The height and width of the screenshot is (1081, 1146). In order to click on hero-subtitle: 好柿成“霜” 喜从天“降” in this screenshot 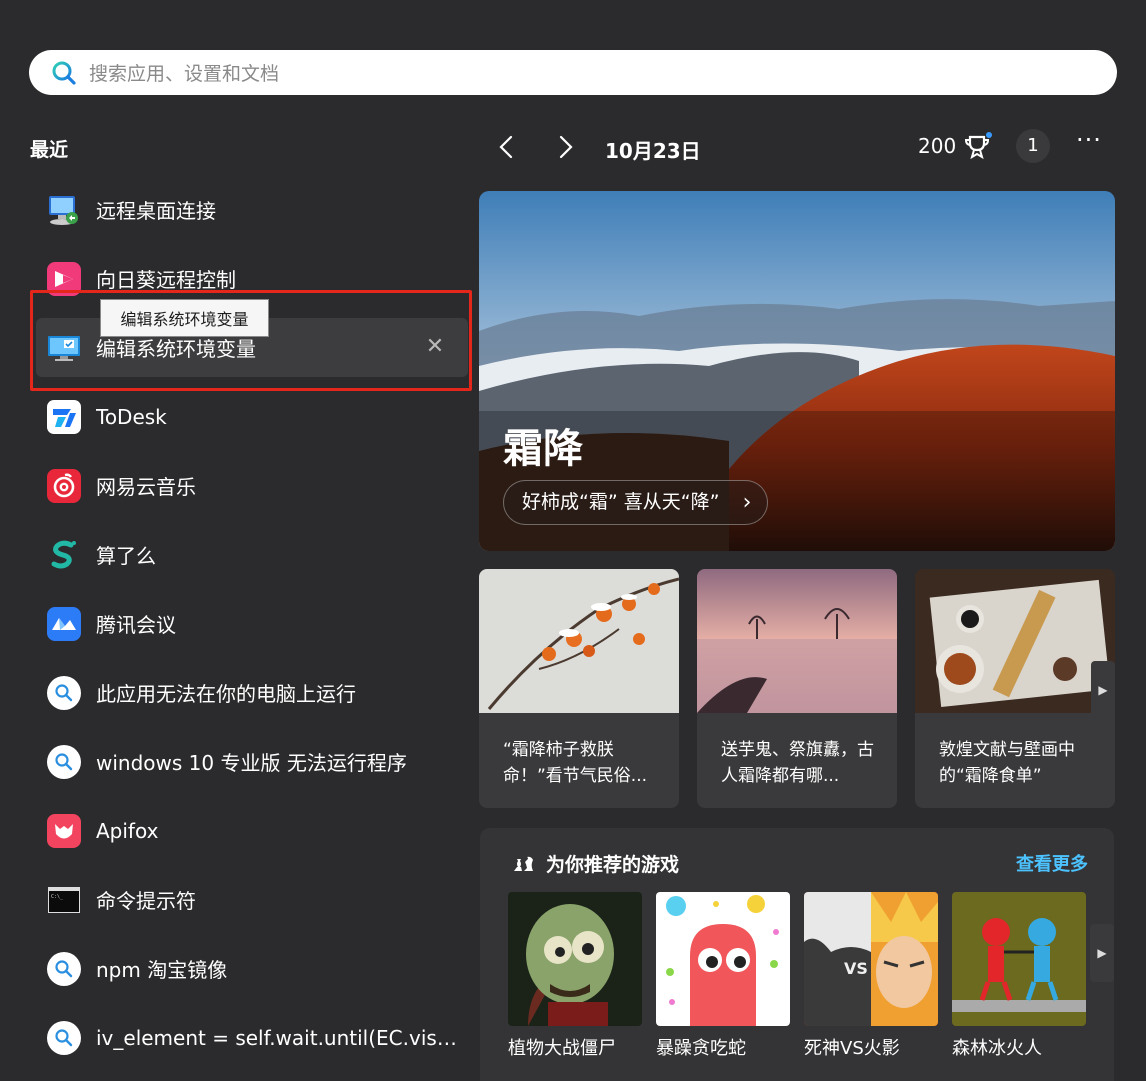, I will do `click(621, 502)`.